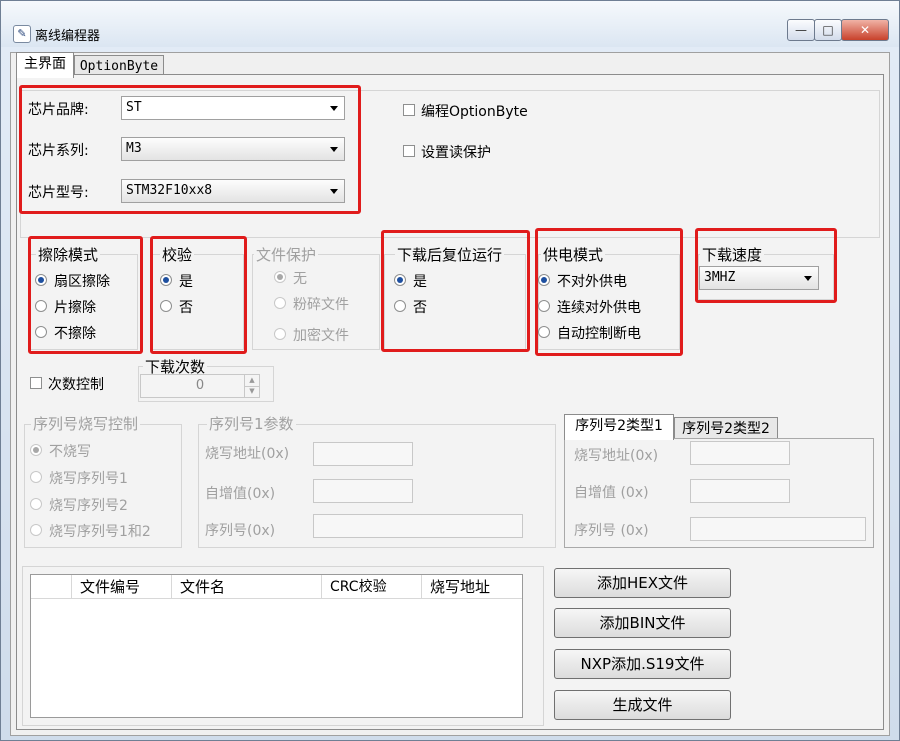 The height and width of the screenshot is (741, 900). Describe the element at coordinates (75, 308) in the screenshot. I see `erase-chip-label: 片擦除` at that location.